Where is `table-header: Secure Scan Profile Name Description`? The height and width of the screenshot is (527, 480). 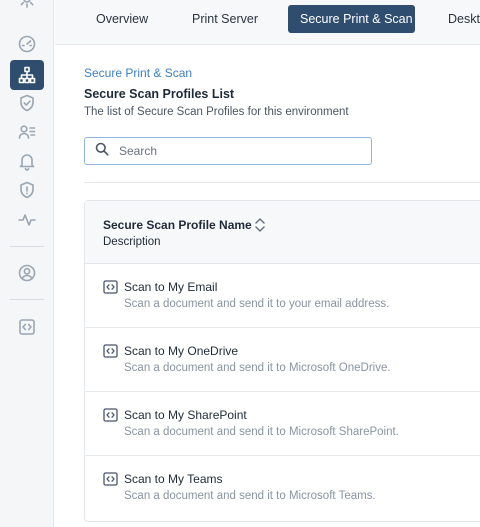 table-header: Secure Scan Profile Name Description is located at coordinates (282, 232).